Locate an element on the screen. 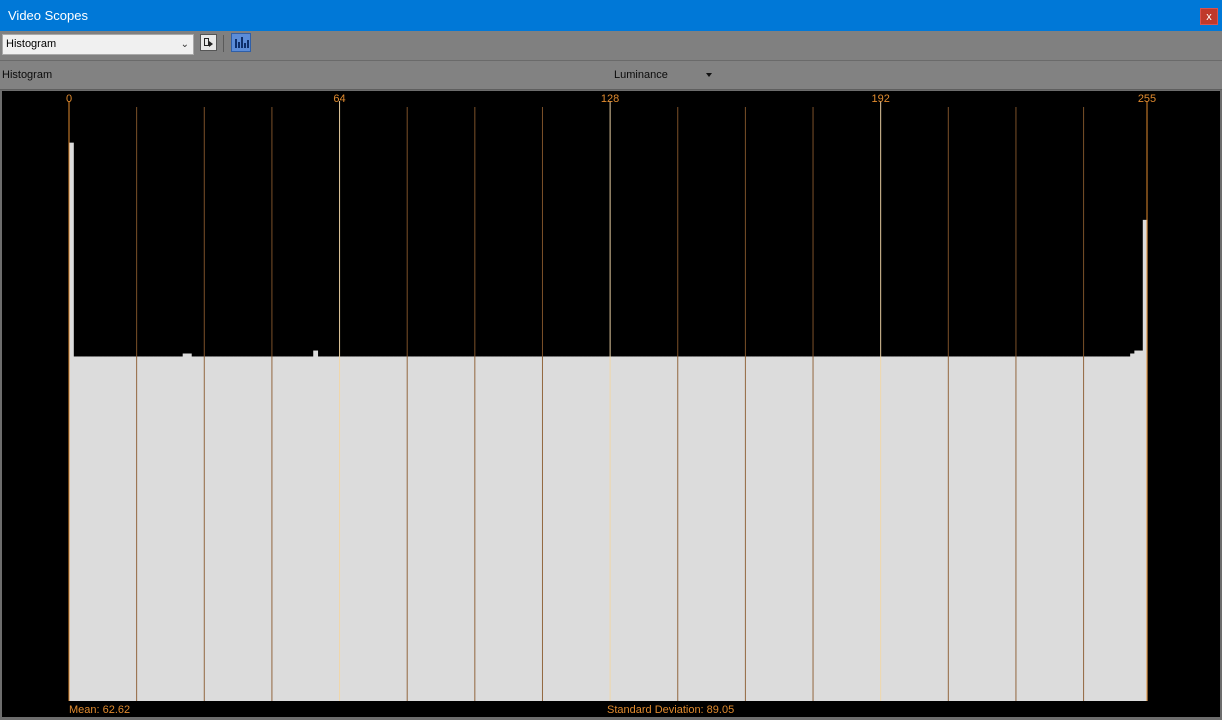 This screenshot has height=720, width=1222. std-dev-stat: Standard Deviation: 89.05 is located at coordinates (670, 710).